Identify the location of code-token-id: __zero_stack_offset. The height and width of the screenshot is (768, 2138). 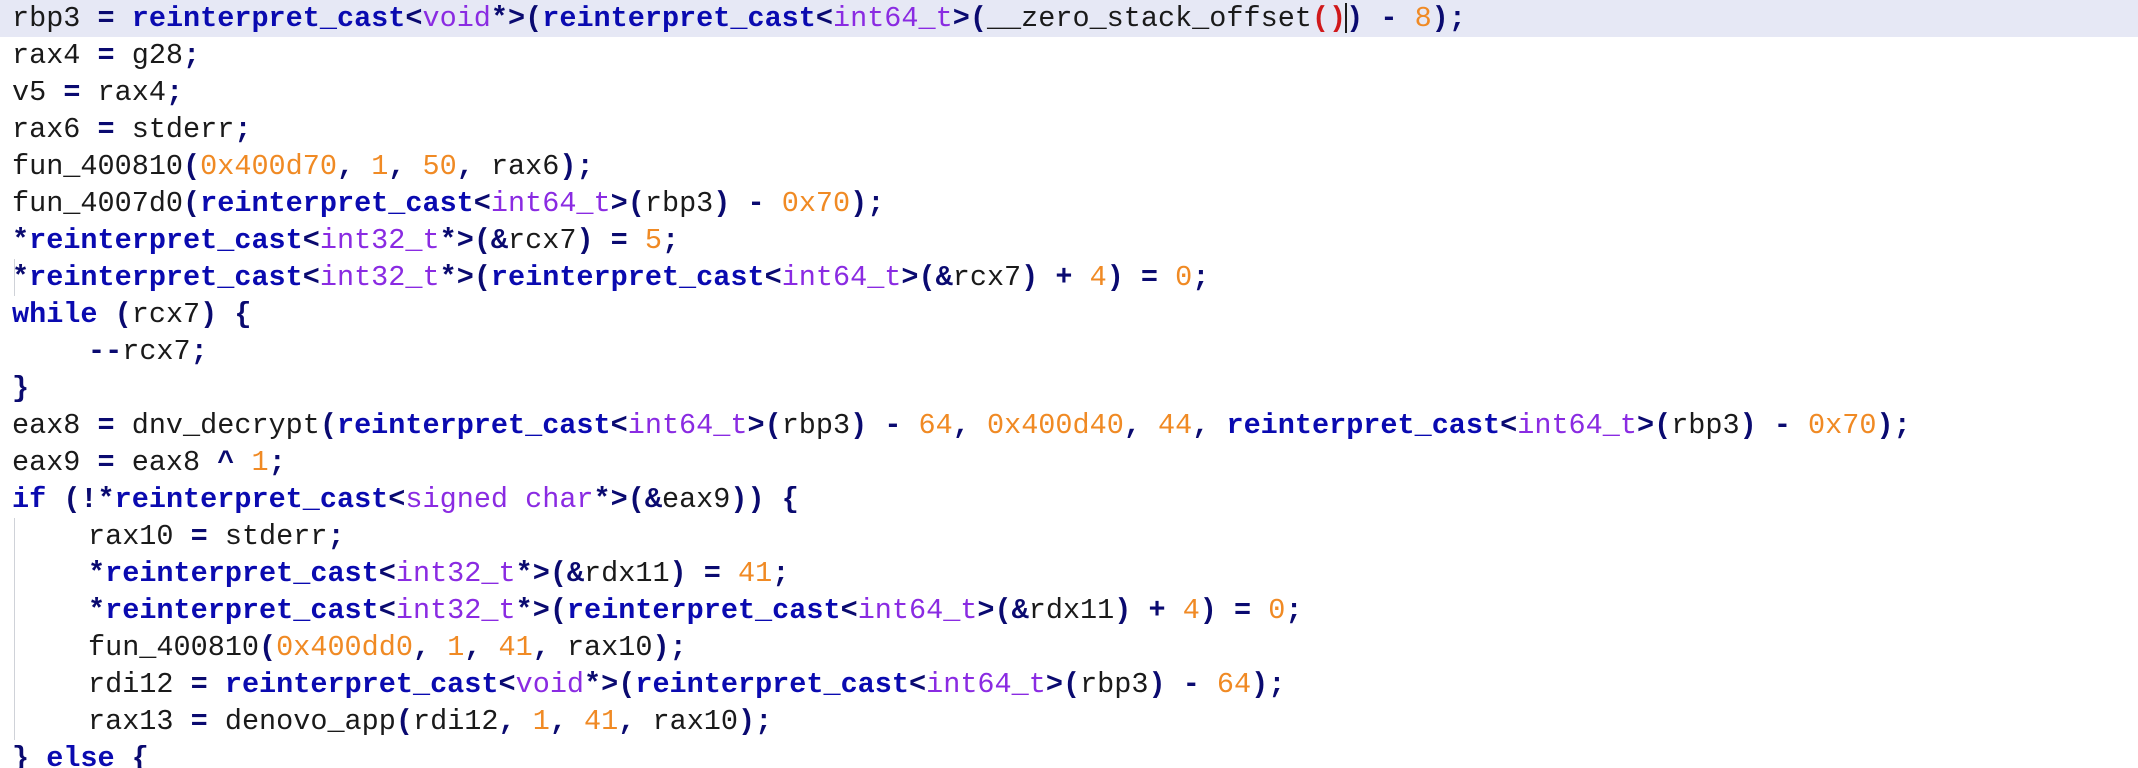
(1149, 18).